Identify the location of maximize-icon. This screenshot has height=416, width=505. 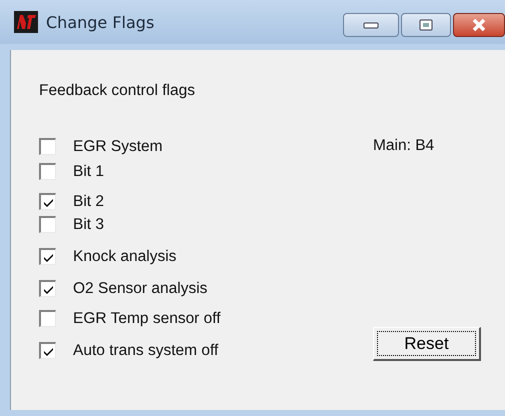
(426, 25).